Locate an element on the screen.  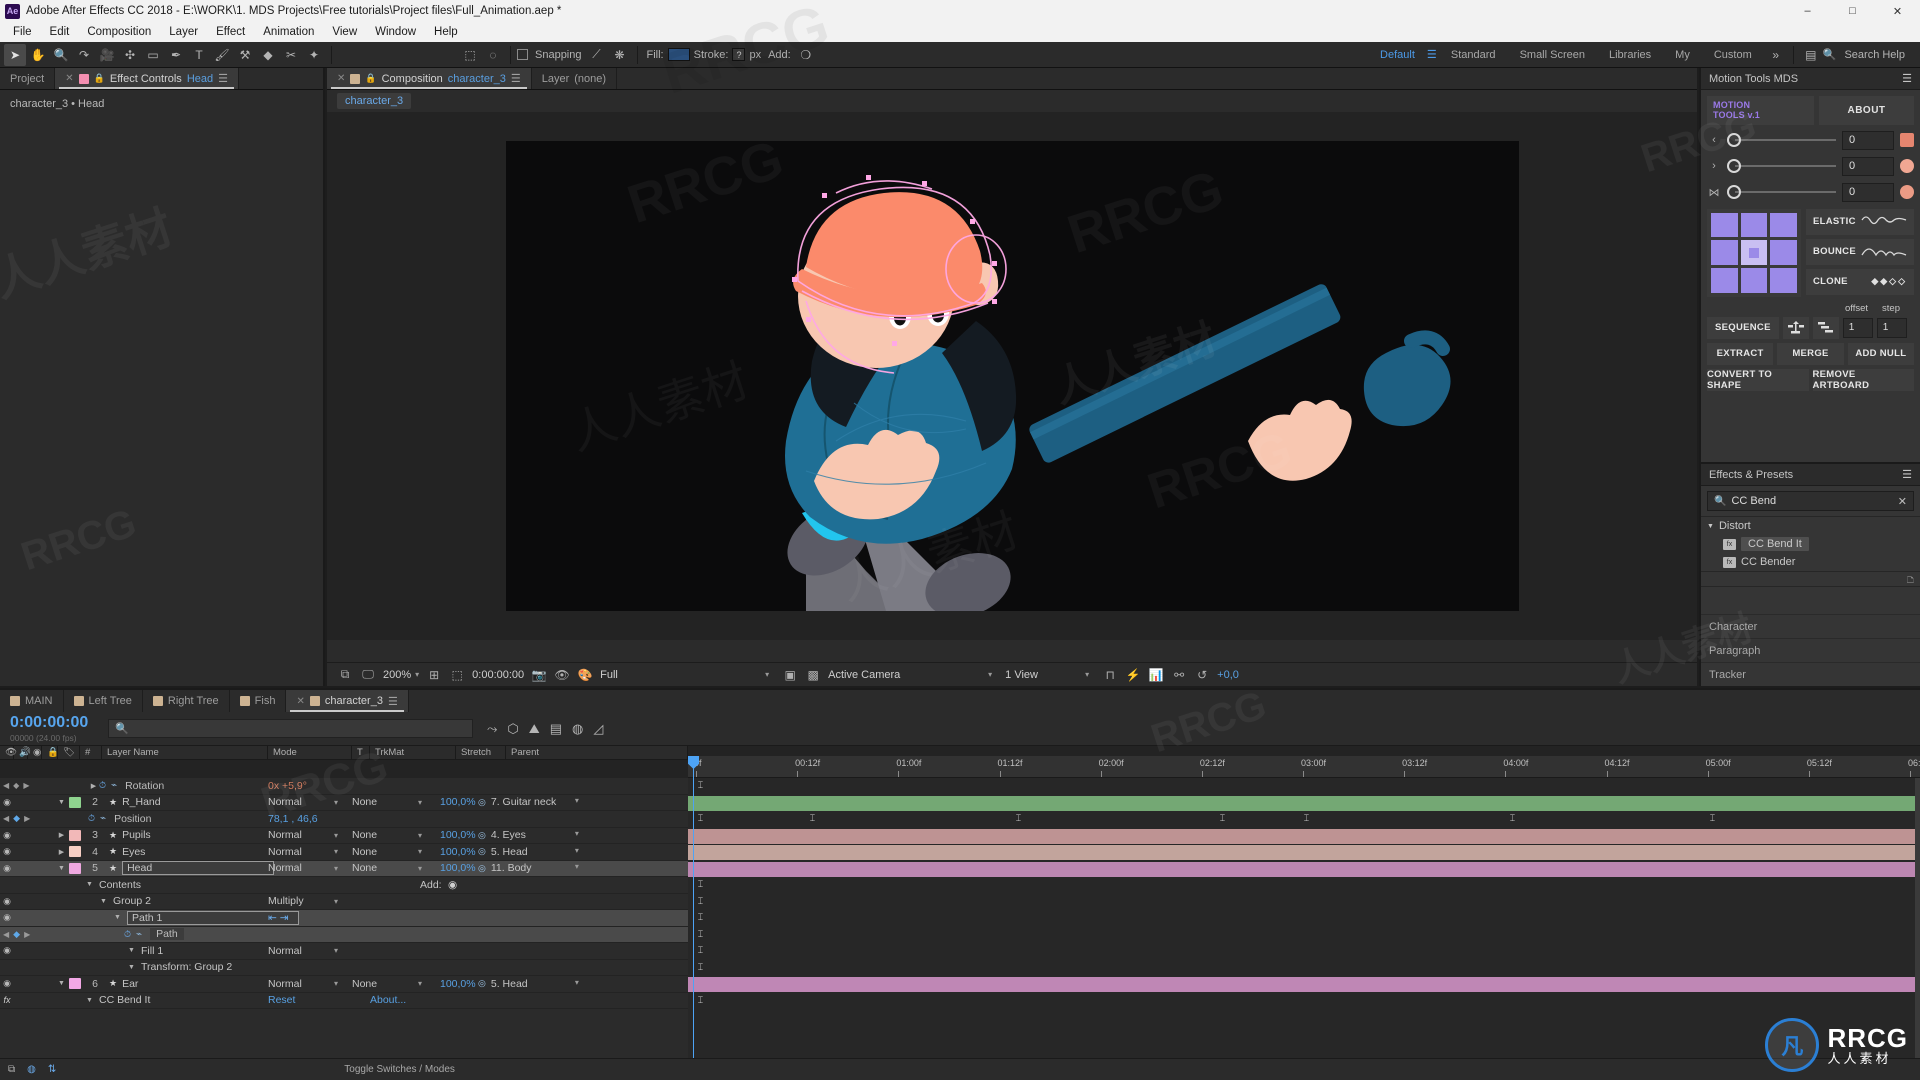
workspace-tab-libraries: Libraries is located at coordinates (1630, 55).